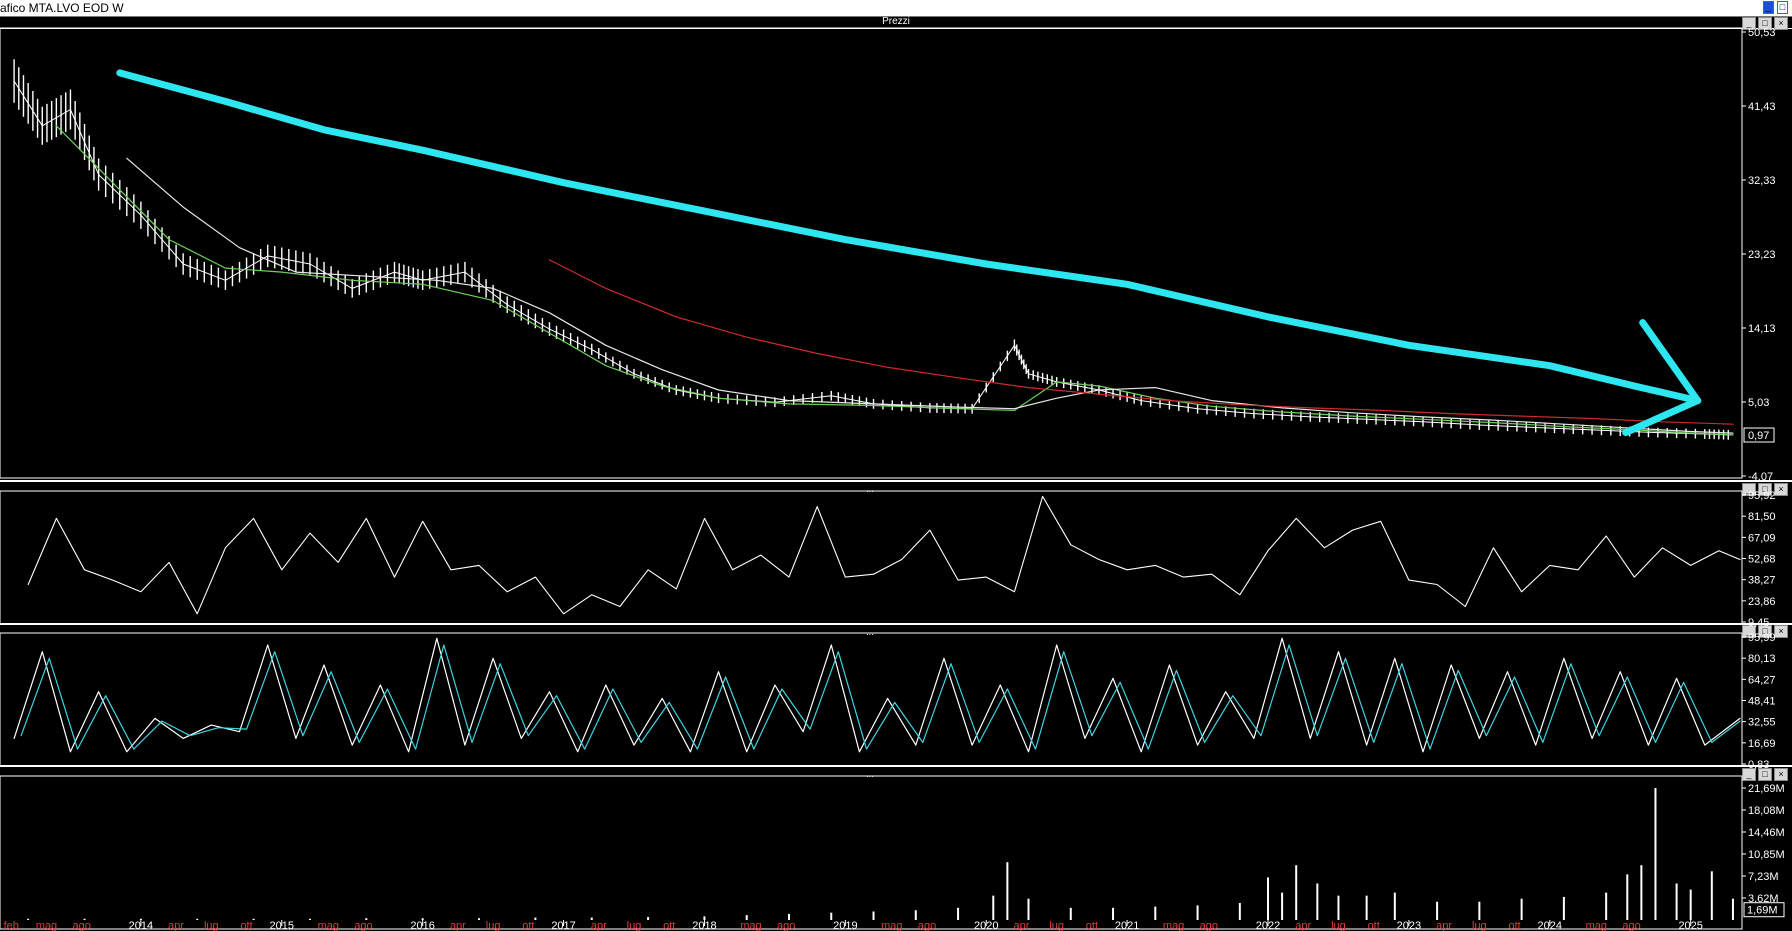 The height and width of the screenshot is (931, 1792). What do you see at coordinates (1762, 33) in the screenshot?
I see `price-ytick-label: 50,53` at bounding box center [1762, 33].